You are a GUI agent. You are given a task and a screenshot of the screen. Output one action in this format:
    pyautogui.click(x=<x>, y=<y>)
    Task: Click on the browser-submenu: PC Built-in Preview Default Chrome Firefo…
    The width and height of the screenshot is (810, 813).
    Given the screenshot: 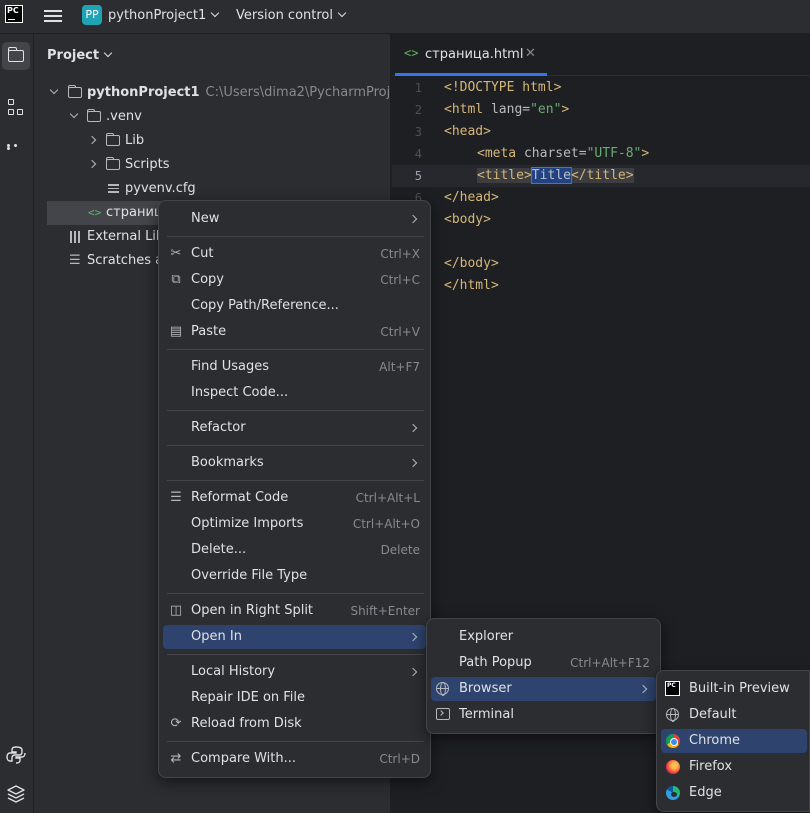 What is the action you would take?
    pyautogui.click(x=733, y=741)
    